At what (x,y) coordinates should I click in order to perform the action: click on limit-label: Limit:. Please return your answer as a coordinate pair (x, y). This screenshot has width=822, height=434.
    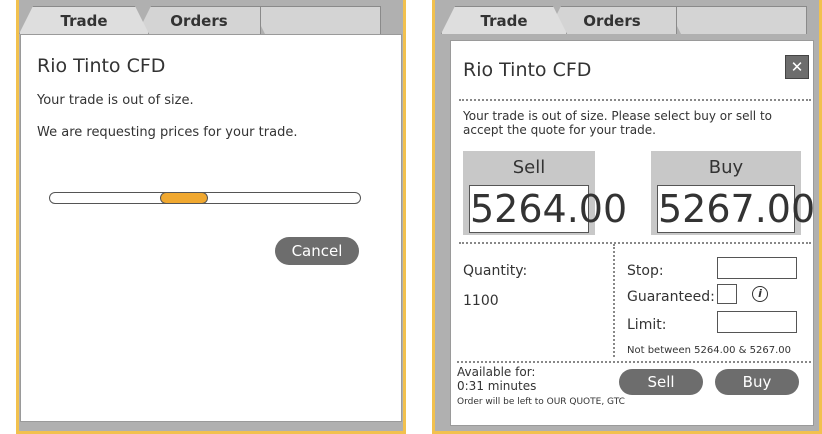
    Looking at the image, I should click on (647, 325).